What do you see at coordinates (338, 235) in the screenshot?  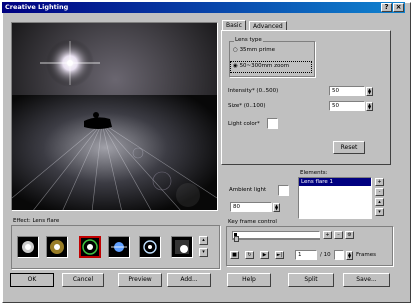 I see `keyframe-remove-button: –` at bounding box center [338, 235].